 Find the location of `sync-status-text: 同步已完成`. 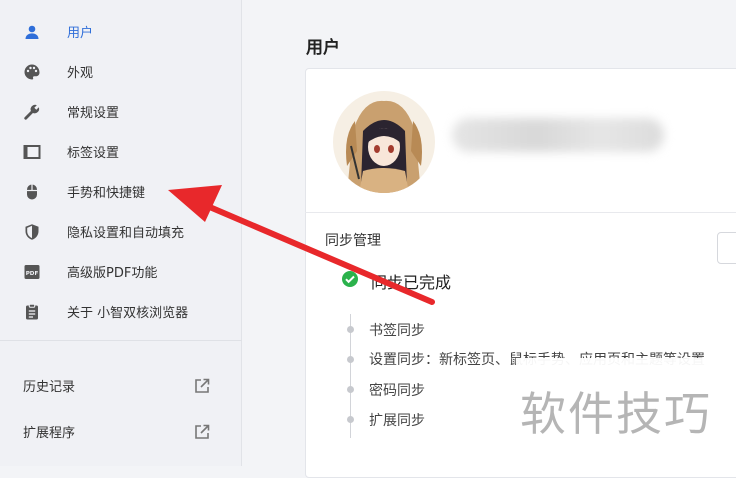

sync-status-text: 同步已完成 is located at coordinates (411, 282).